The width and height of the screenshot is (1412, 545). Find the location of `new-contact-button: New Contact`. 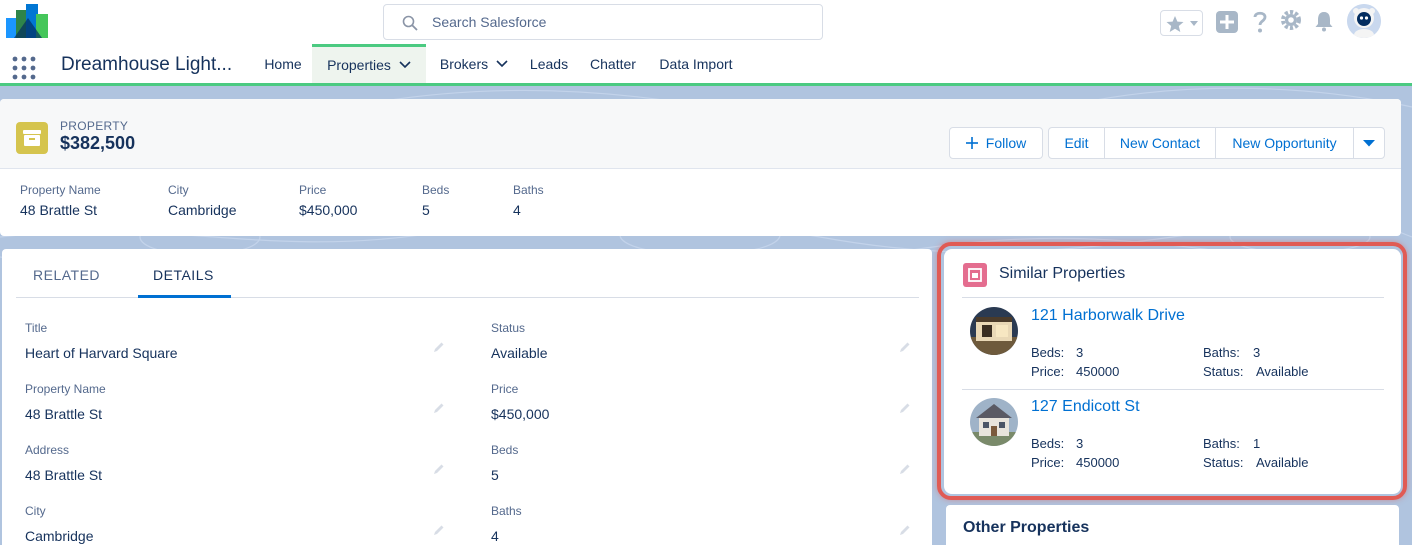

new-contact-button: New Contact is located at coordinates (1160, 143).